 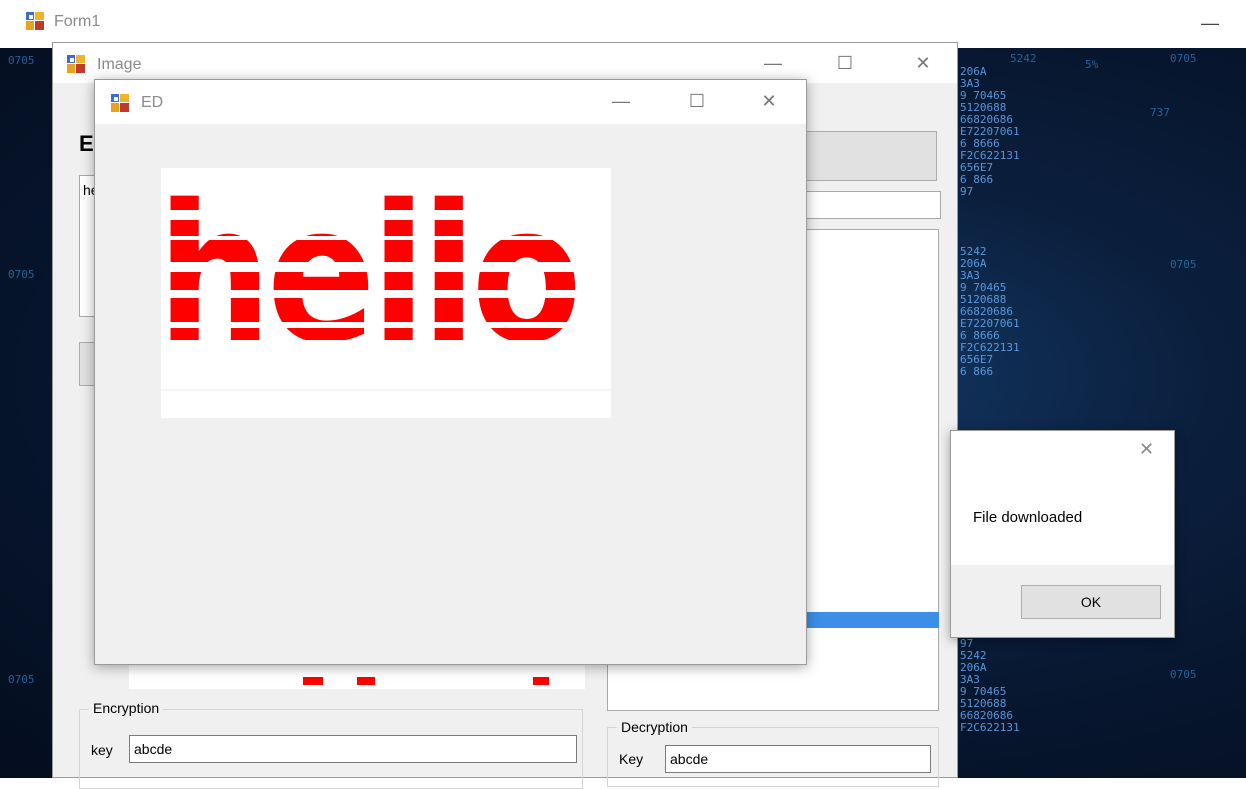 What do you see at coordinates (798, 759) in the screenshot?
I see `decryption-key-input` at bounding box center [798, 759].